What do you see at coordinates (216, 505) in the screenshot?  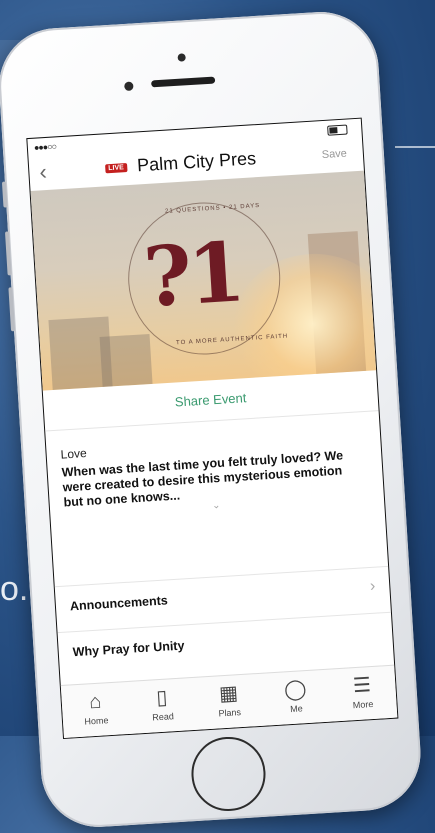 I see `chevron-down-icon: ⌄` at bounding box center [216, 505].